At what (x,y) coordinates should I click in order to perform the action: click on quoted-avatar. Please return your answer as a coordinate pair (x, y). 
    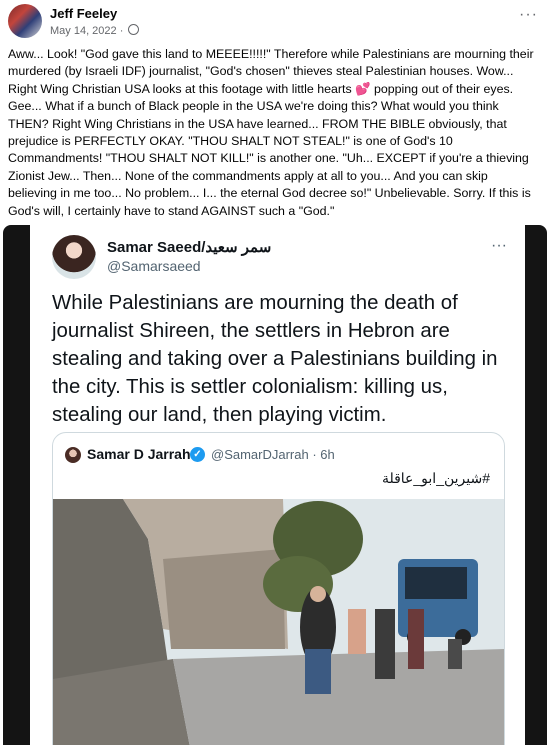
    Looking at the image, I should click on (73, 455).